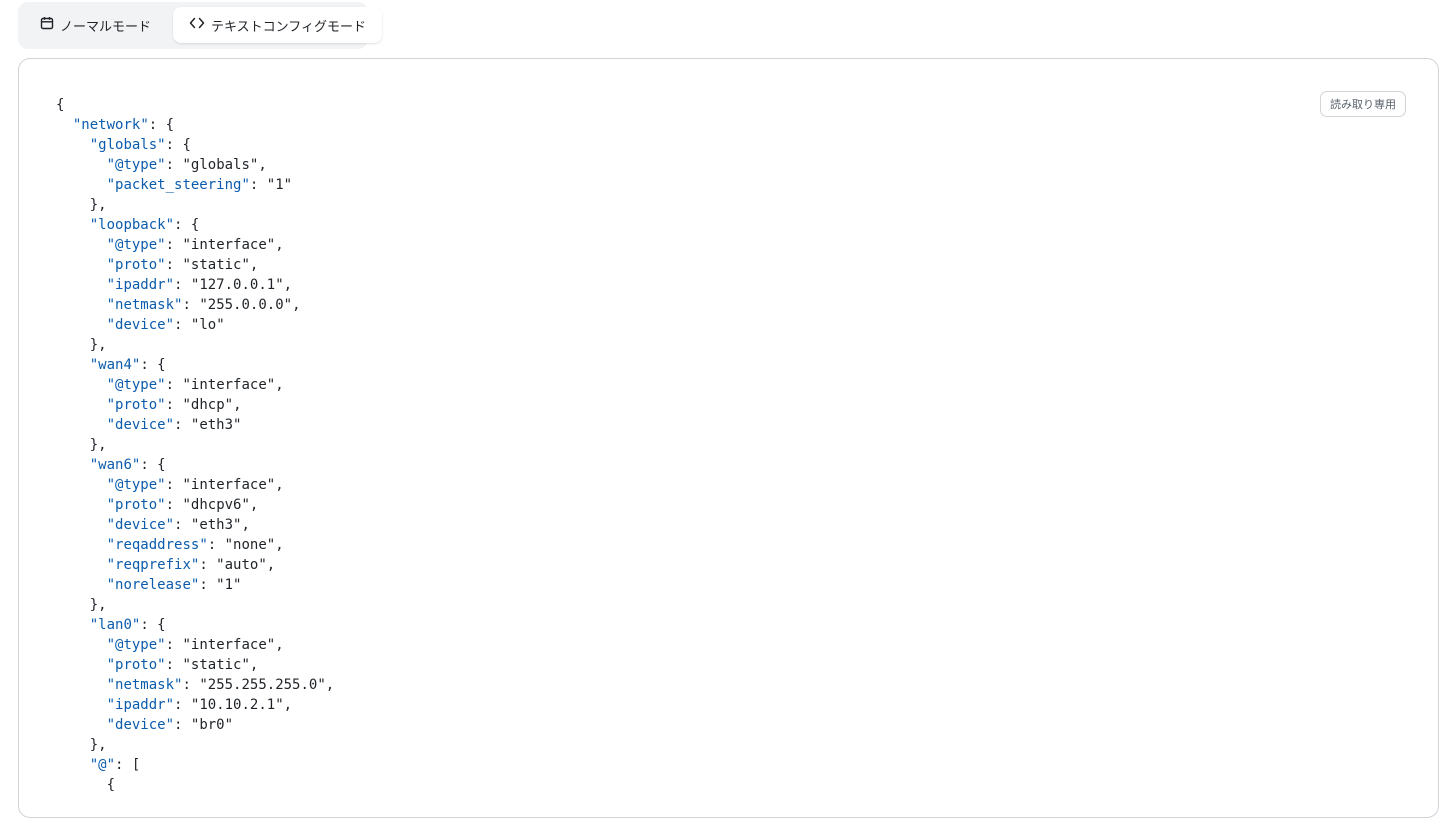  I want to click on tab-normal-mode: ノーマルモード, so click(95, 25).